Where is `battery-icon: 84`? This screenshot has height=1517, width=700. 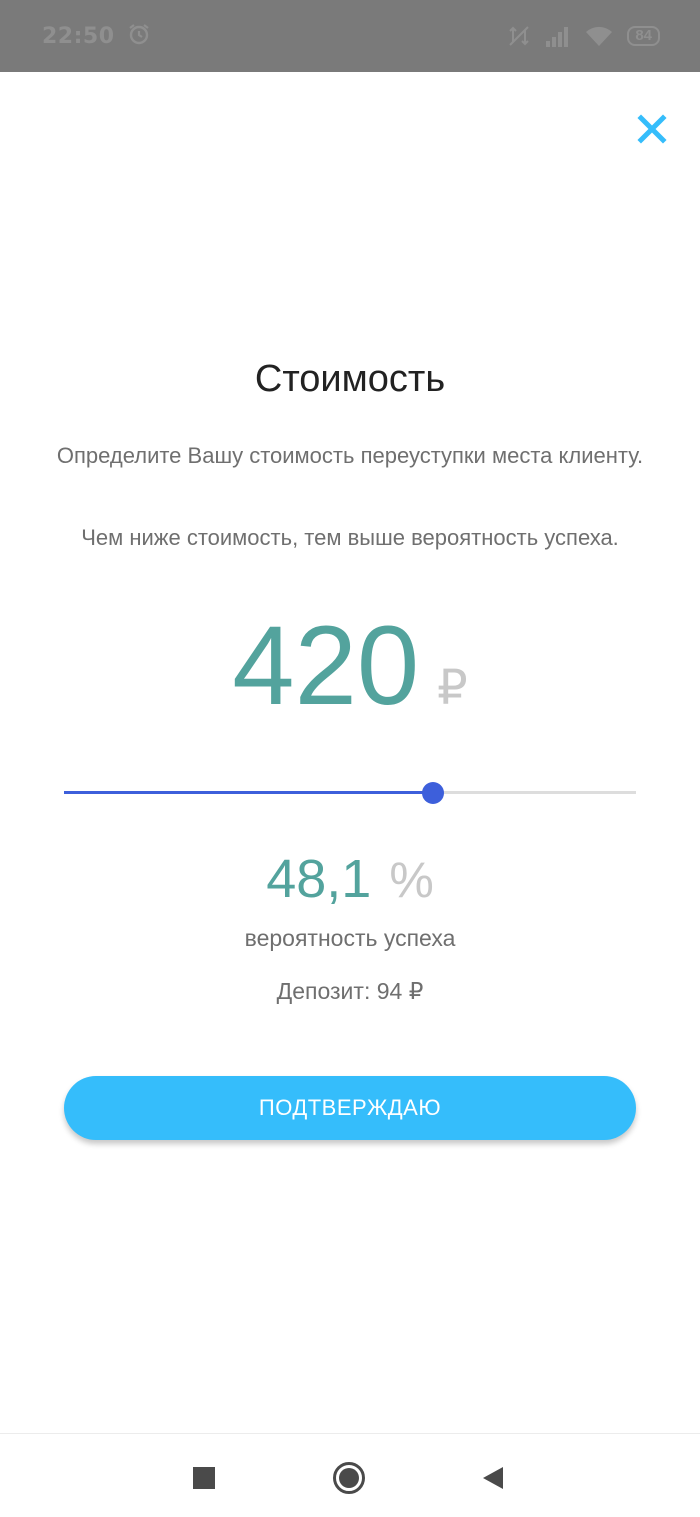
battery-icon: 84 is located at coordinates (643, 36).